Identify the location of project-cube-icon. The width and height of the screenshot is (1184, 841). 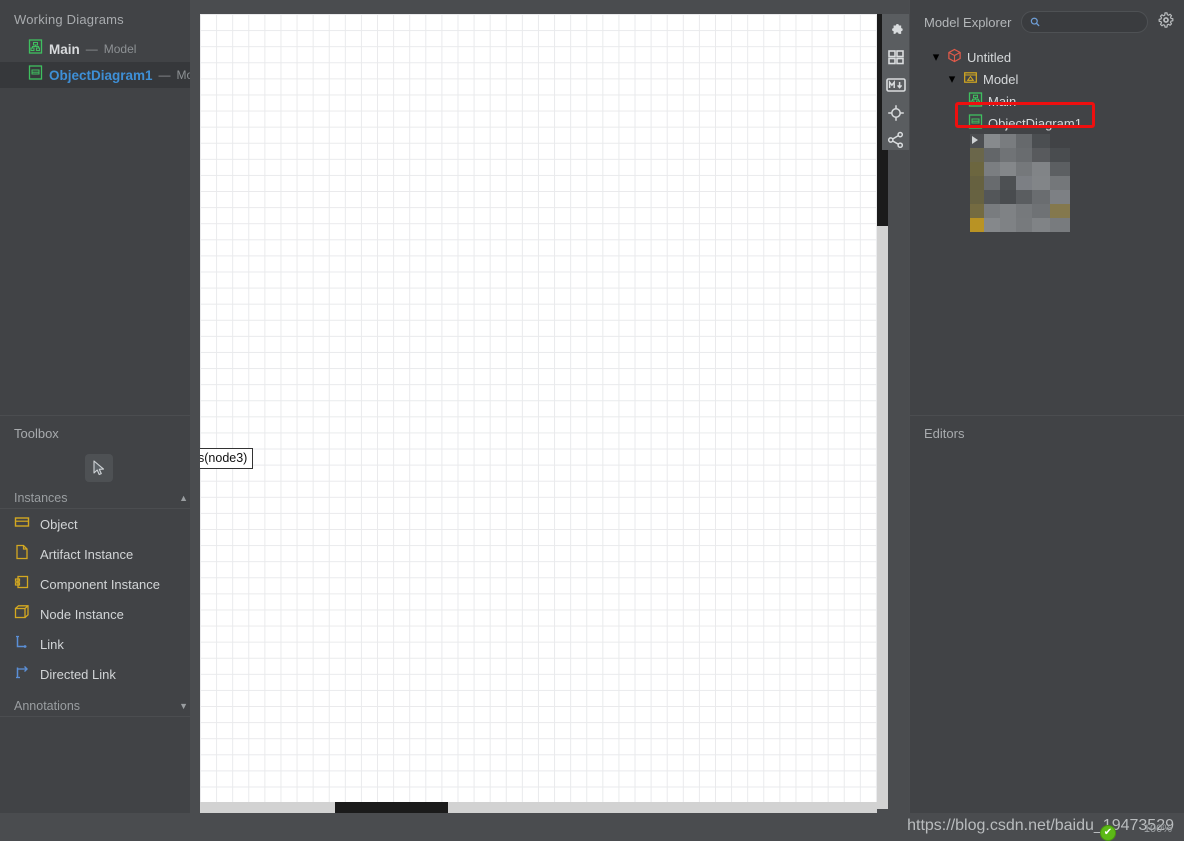
(954, 57).